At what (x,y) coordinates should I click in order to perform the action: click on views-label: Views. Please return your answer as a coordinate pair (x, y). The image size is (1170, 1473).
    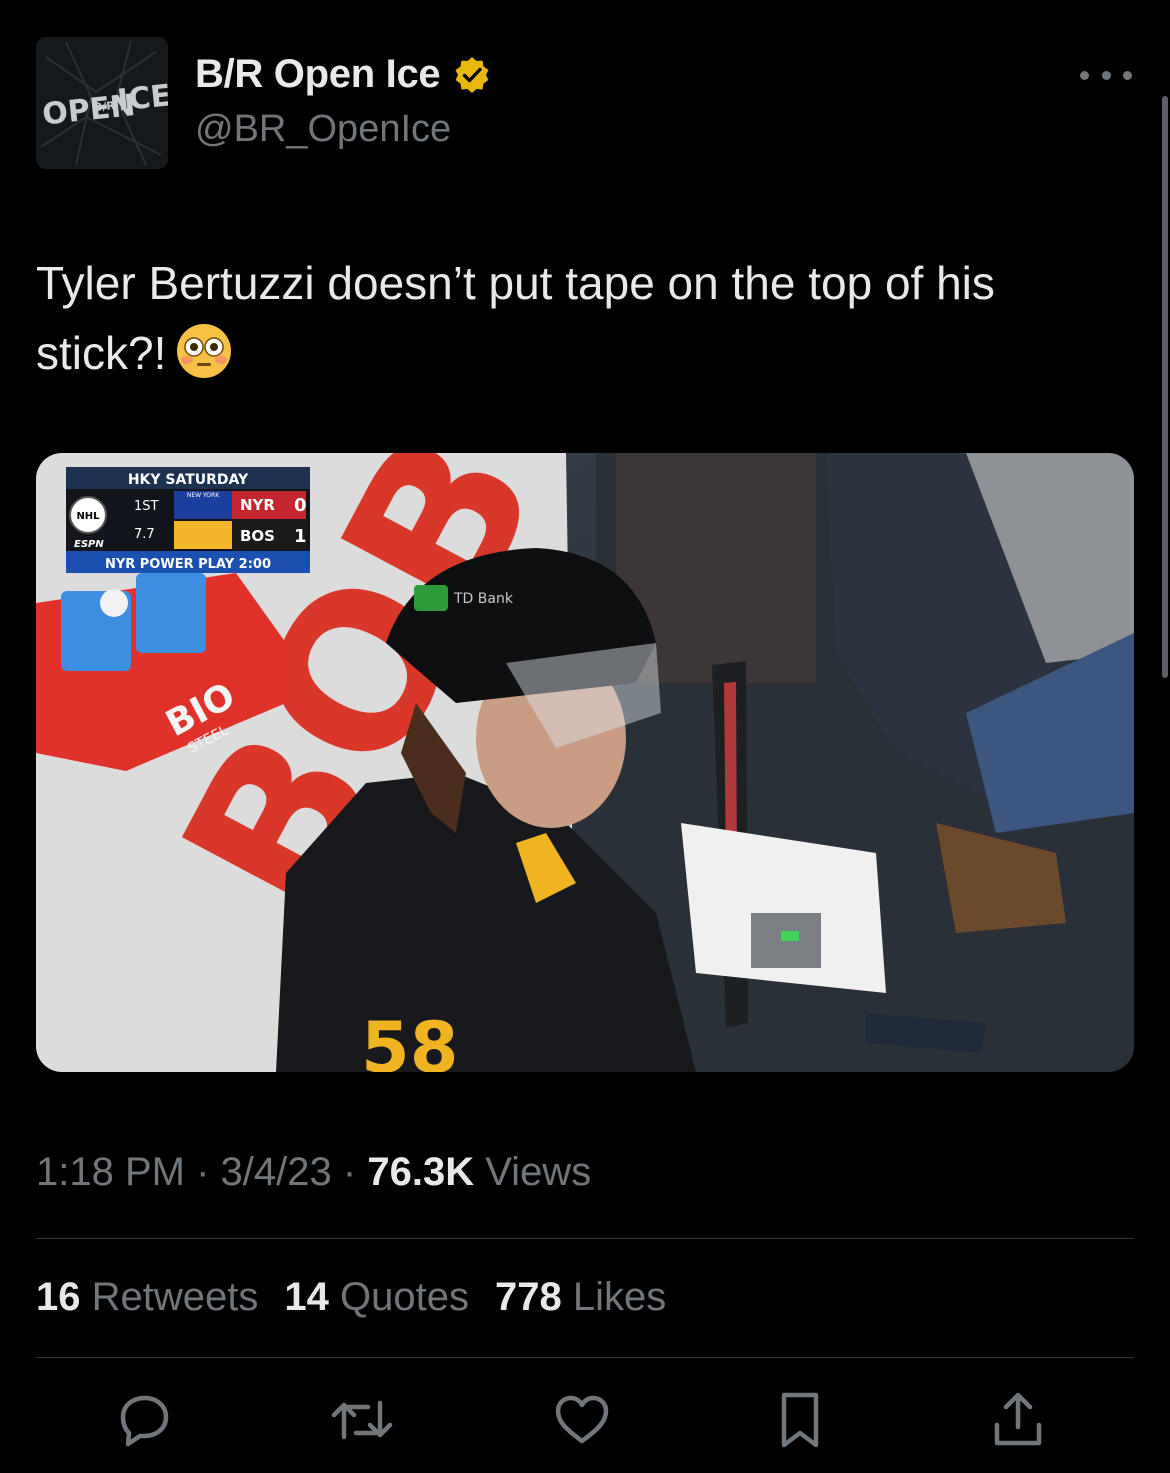
    Looking at the image, I should click on (538, 1172).